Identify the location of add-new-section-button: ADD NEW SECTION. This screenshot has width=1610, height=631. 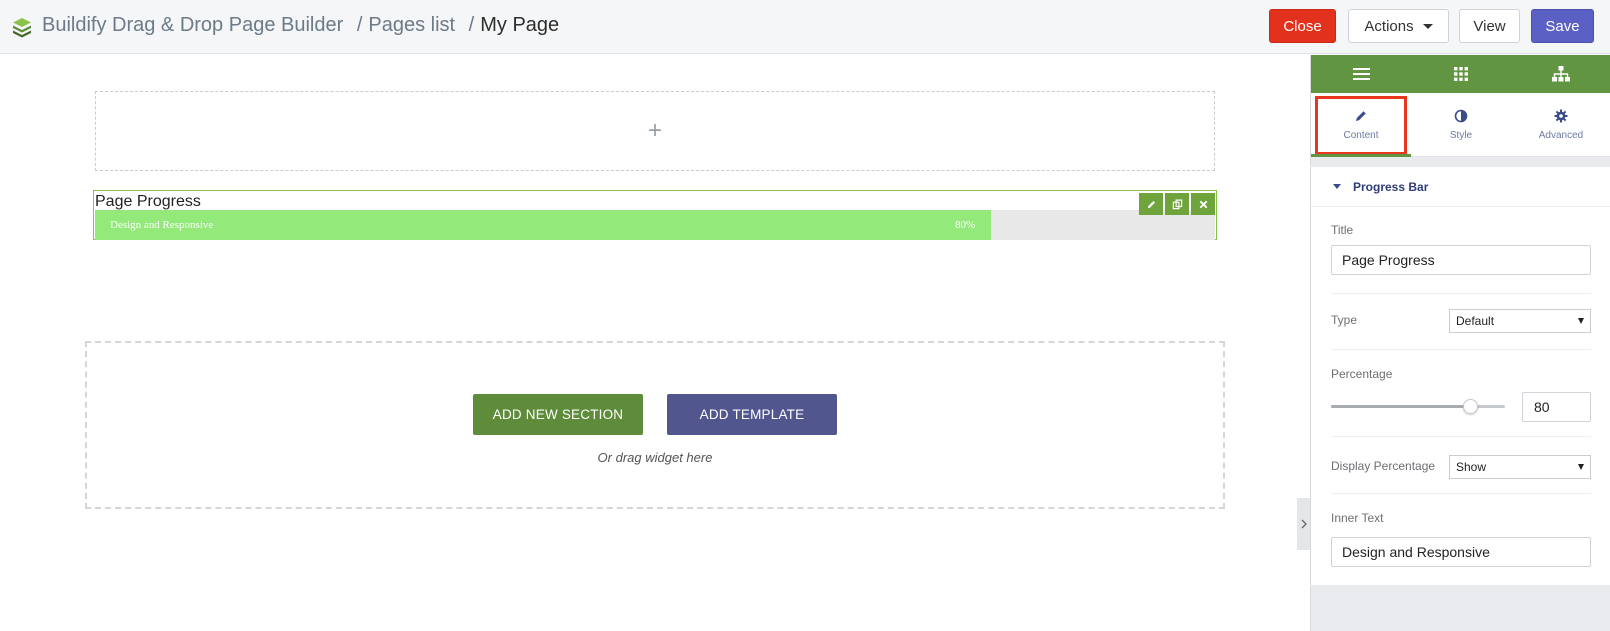
(558, 414).